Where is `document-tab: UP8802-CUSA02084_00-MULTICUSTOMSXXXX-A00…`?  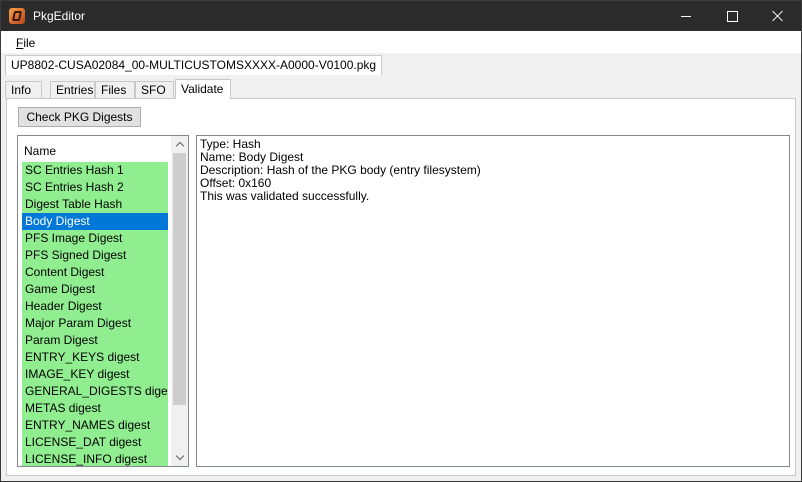
document-tab: UP8802-CUSA02084_00-MULTICUSTOMSXXXX-A00… is located at coordinates (194, 65).